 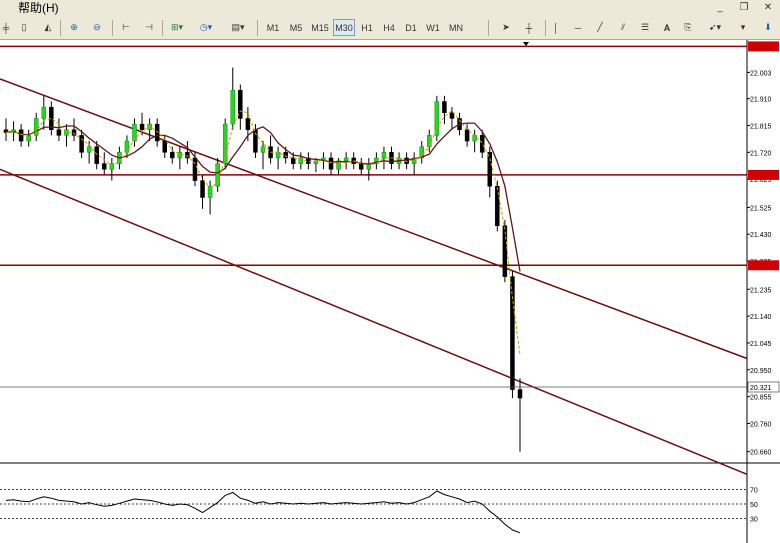 I want to click on templates-icon: ▤▾, so click(x=238, y=27).